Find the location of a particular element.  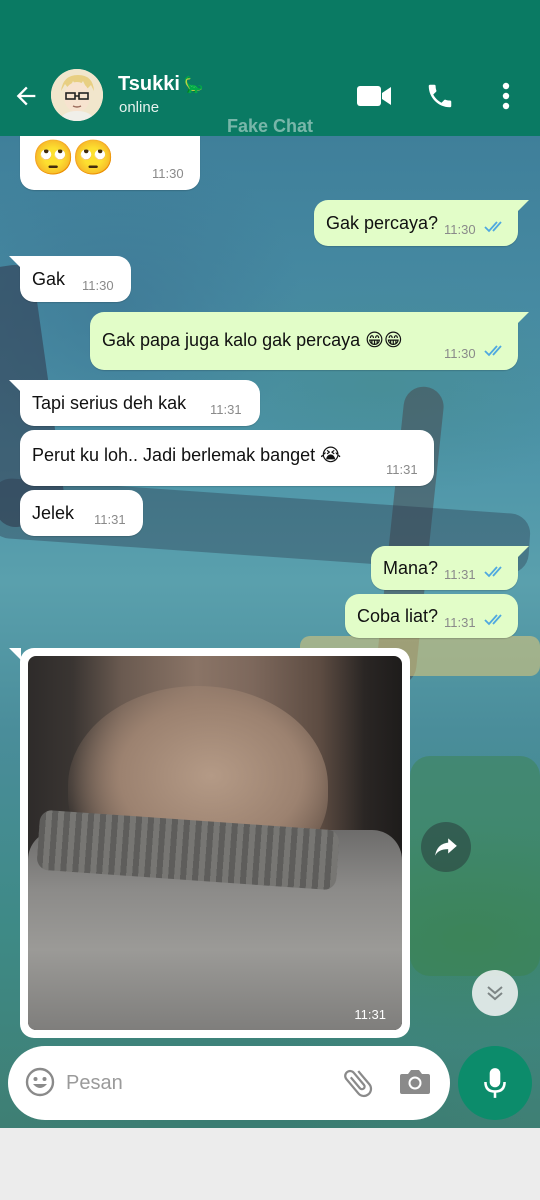

message-text: Tapi serius deh kak is located at coordinates (109, 403).